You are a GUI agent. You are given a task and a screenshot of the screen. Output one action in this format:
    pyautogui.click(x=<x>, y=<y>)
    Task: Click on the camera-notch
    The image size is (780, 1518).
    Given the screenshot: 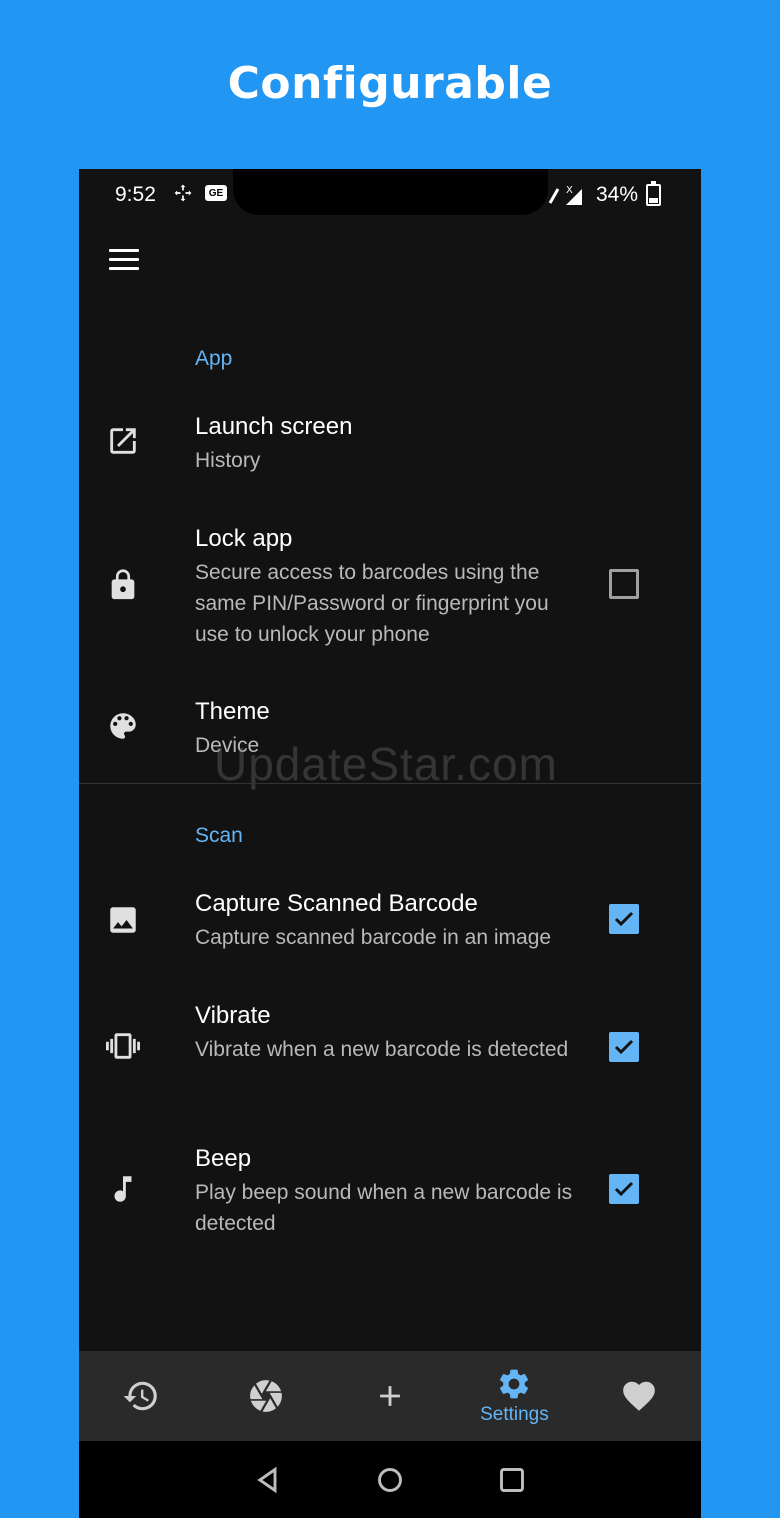 What is the action you would take?
    pyautogui.click(x=390, y=192)
    